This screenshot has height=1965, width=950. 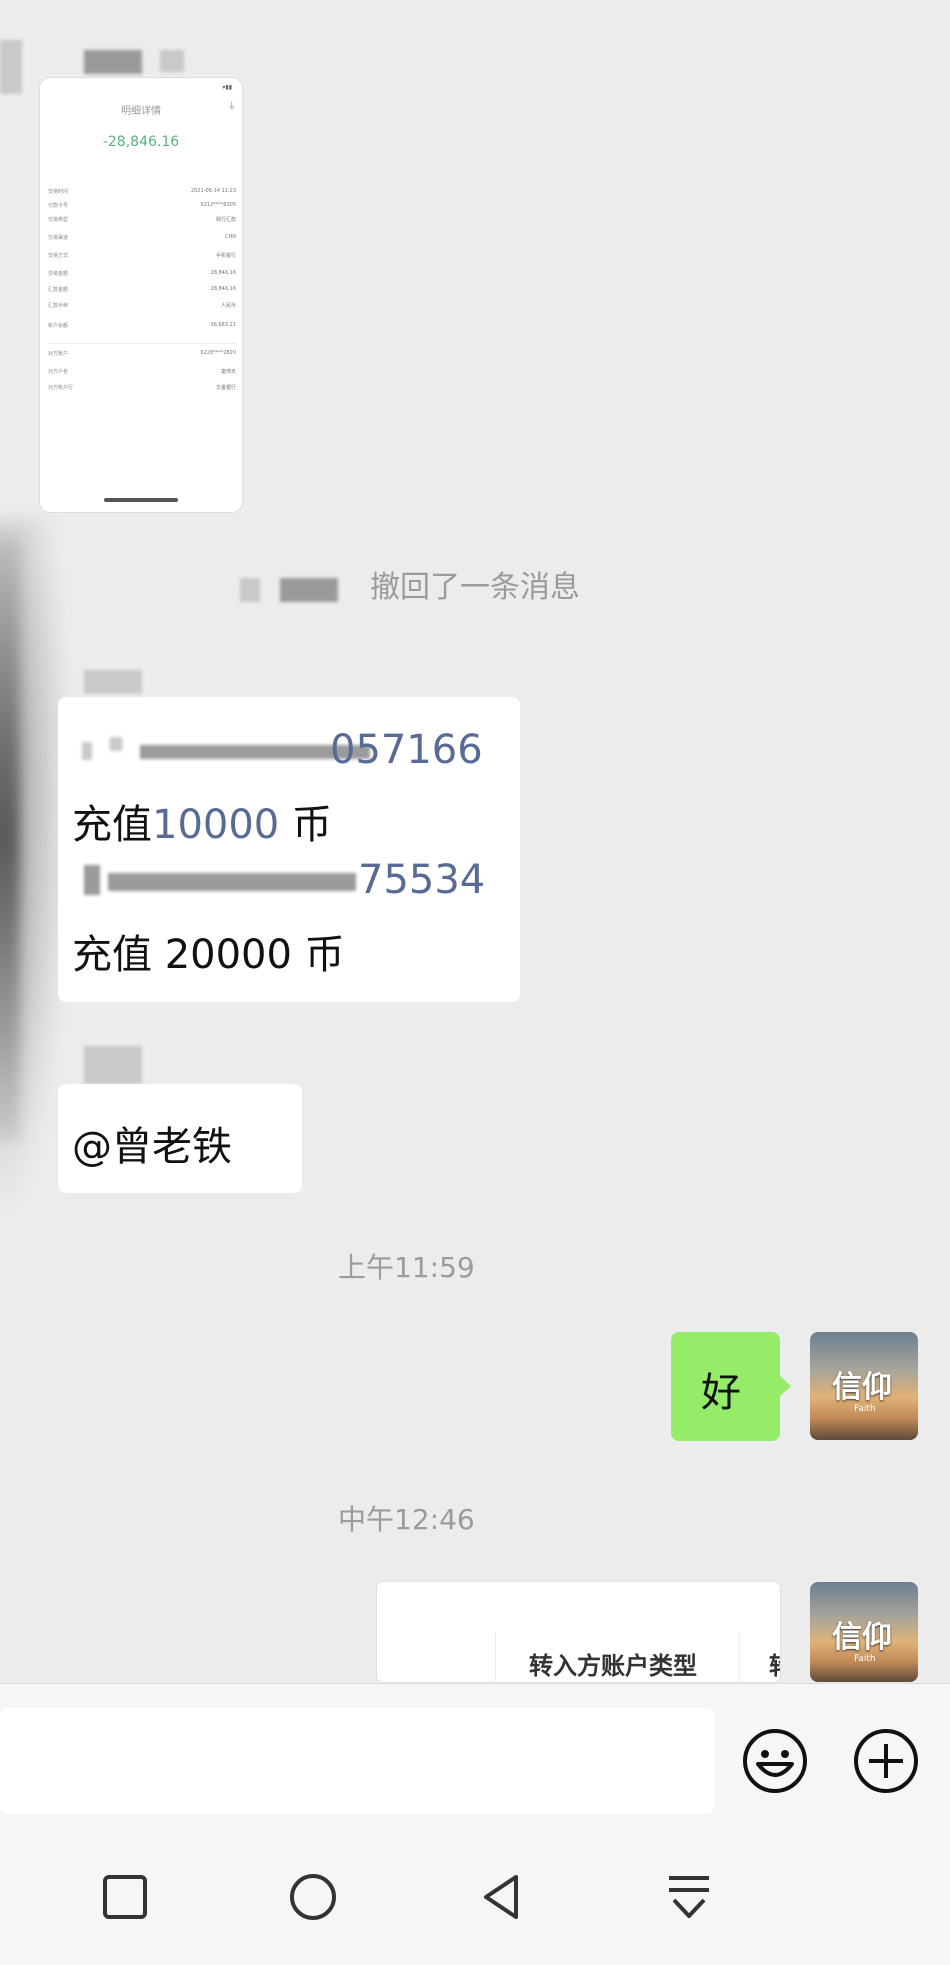 What do you see at coordinates (142, 388) in the screenshot?
I see `receipt-row: 对方账户行 华夏银行` at bounding box center [142, 388].